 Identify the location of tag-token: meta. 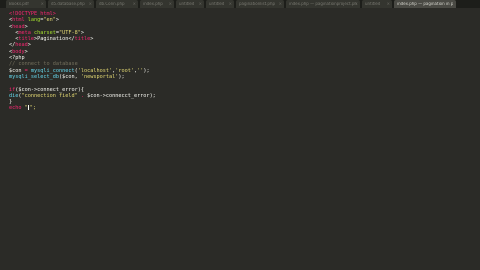
(24, 32).